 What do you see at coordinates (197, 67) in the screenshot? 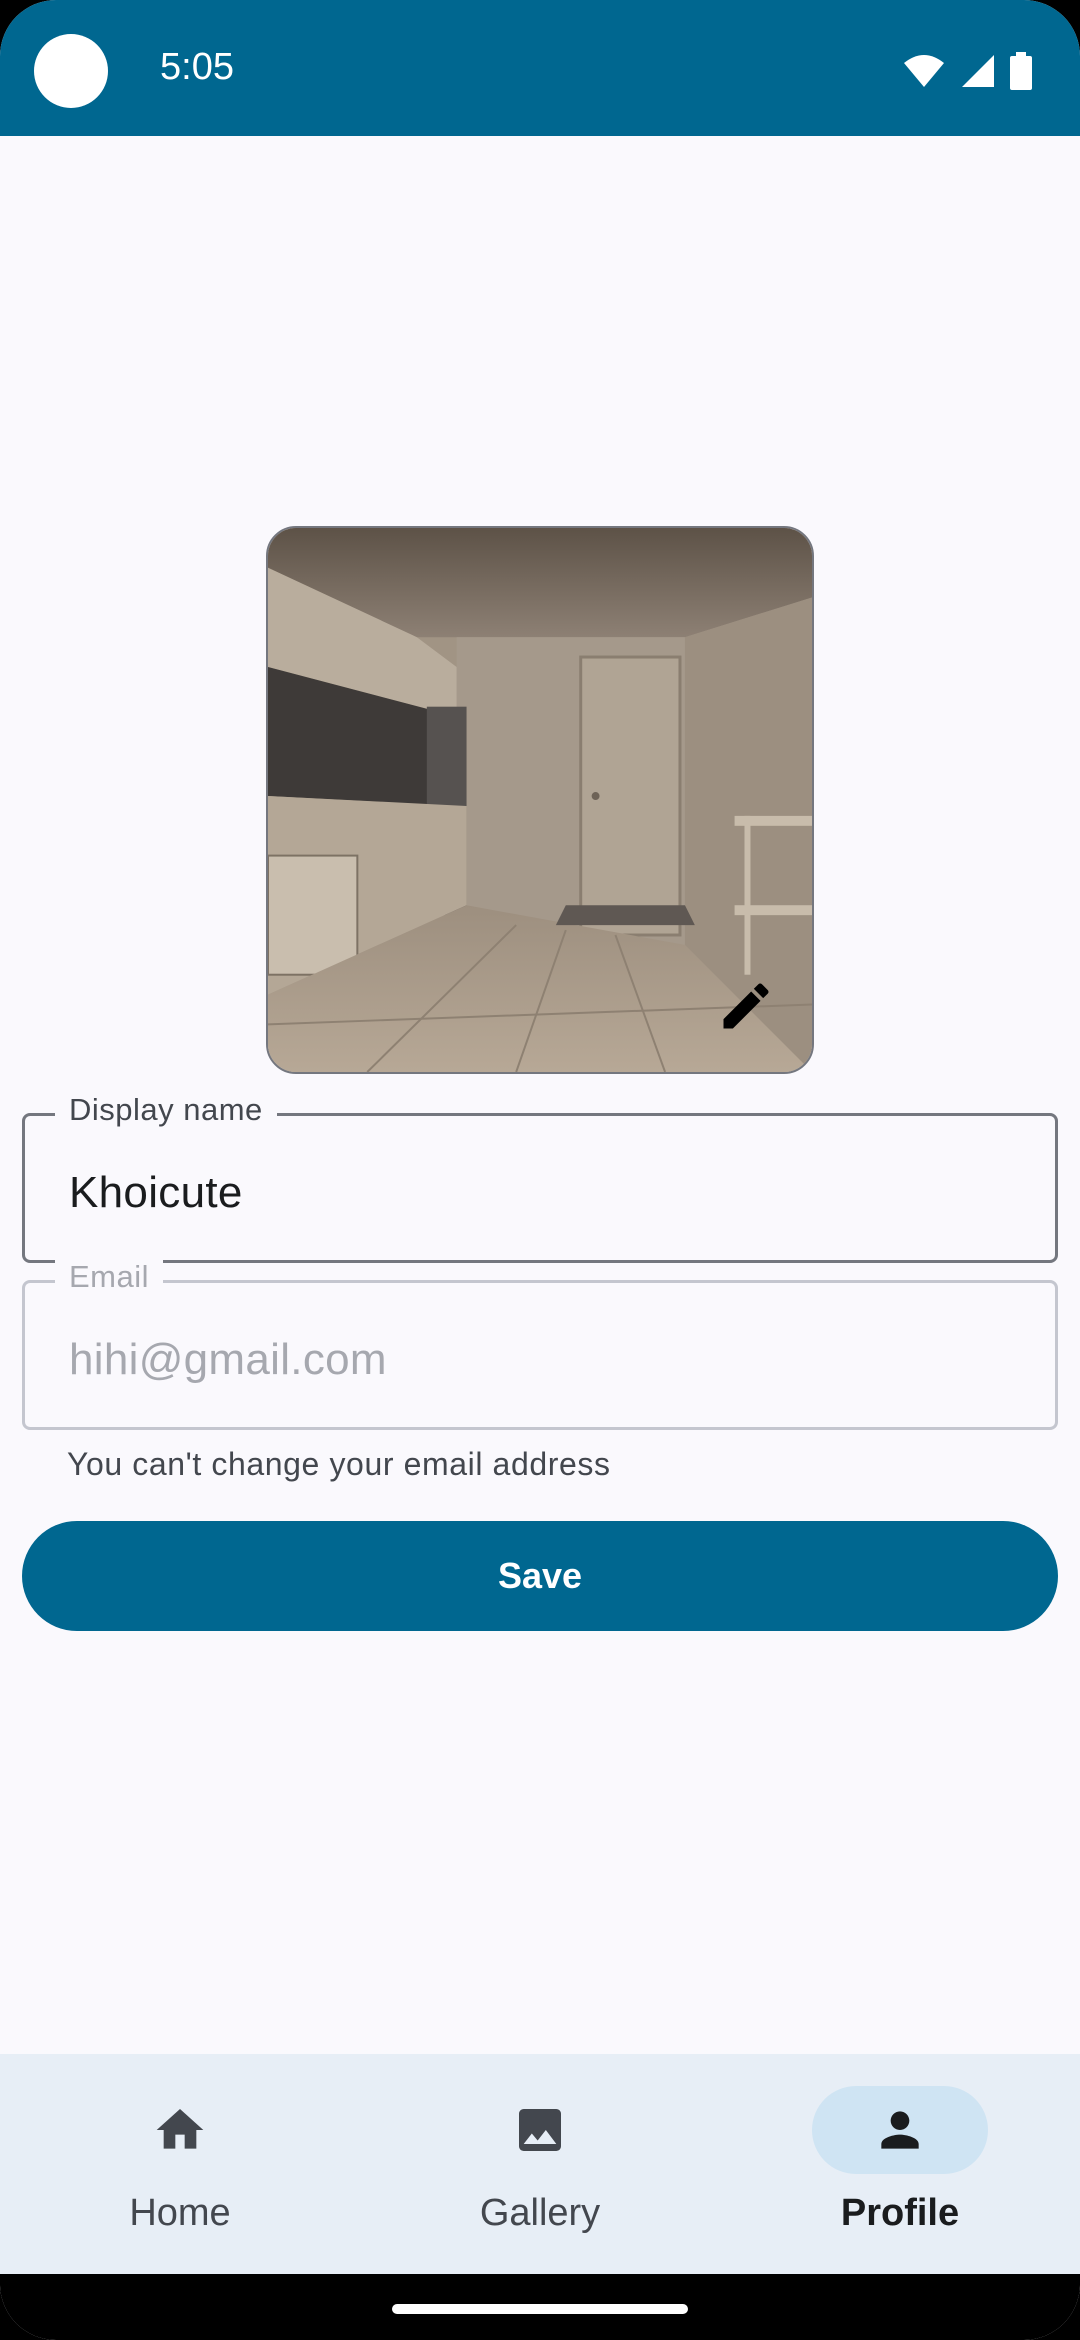
I see `status-time: 5:05` at bounding box center [197, 67].